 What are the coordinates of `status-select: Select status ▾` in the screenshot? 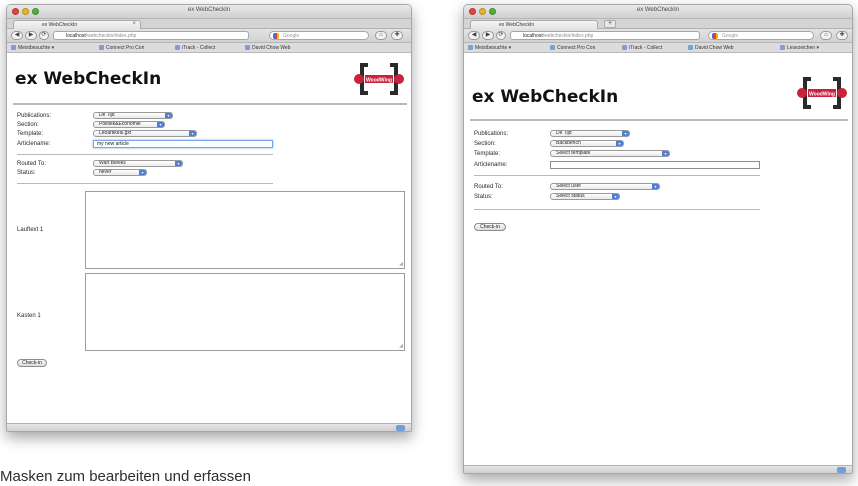 It's located at (585, 196).